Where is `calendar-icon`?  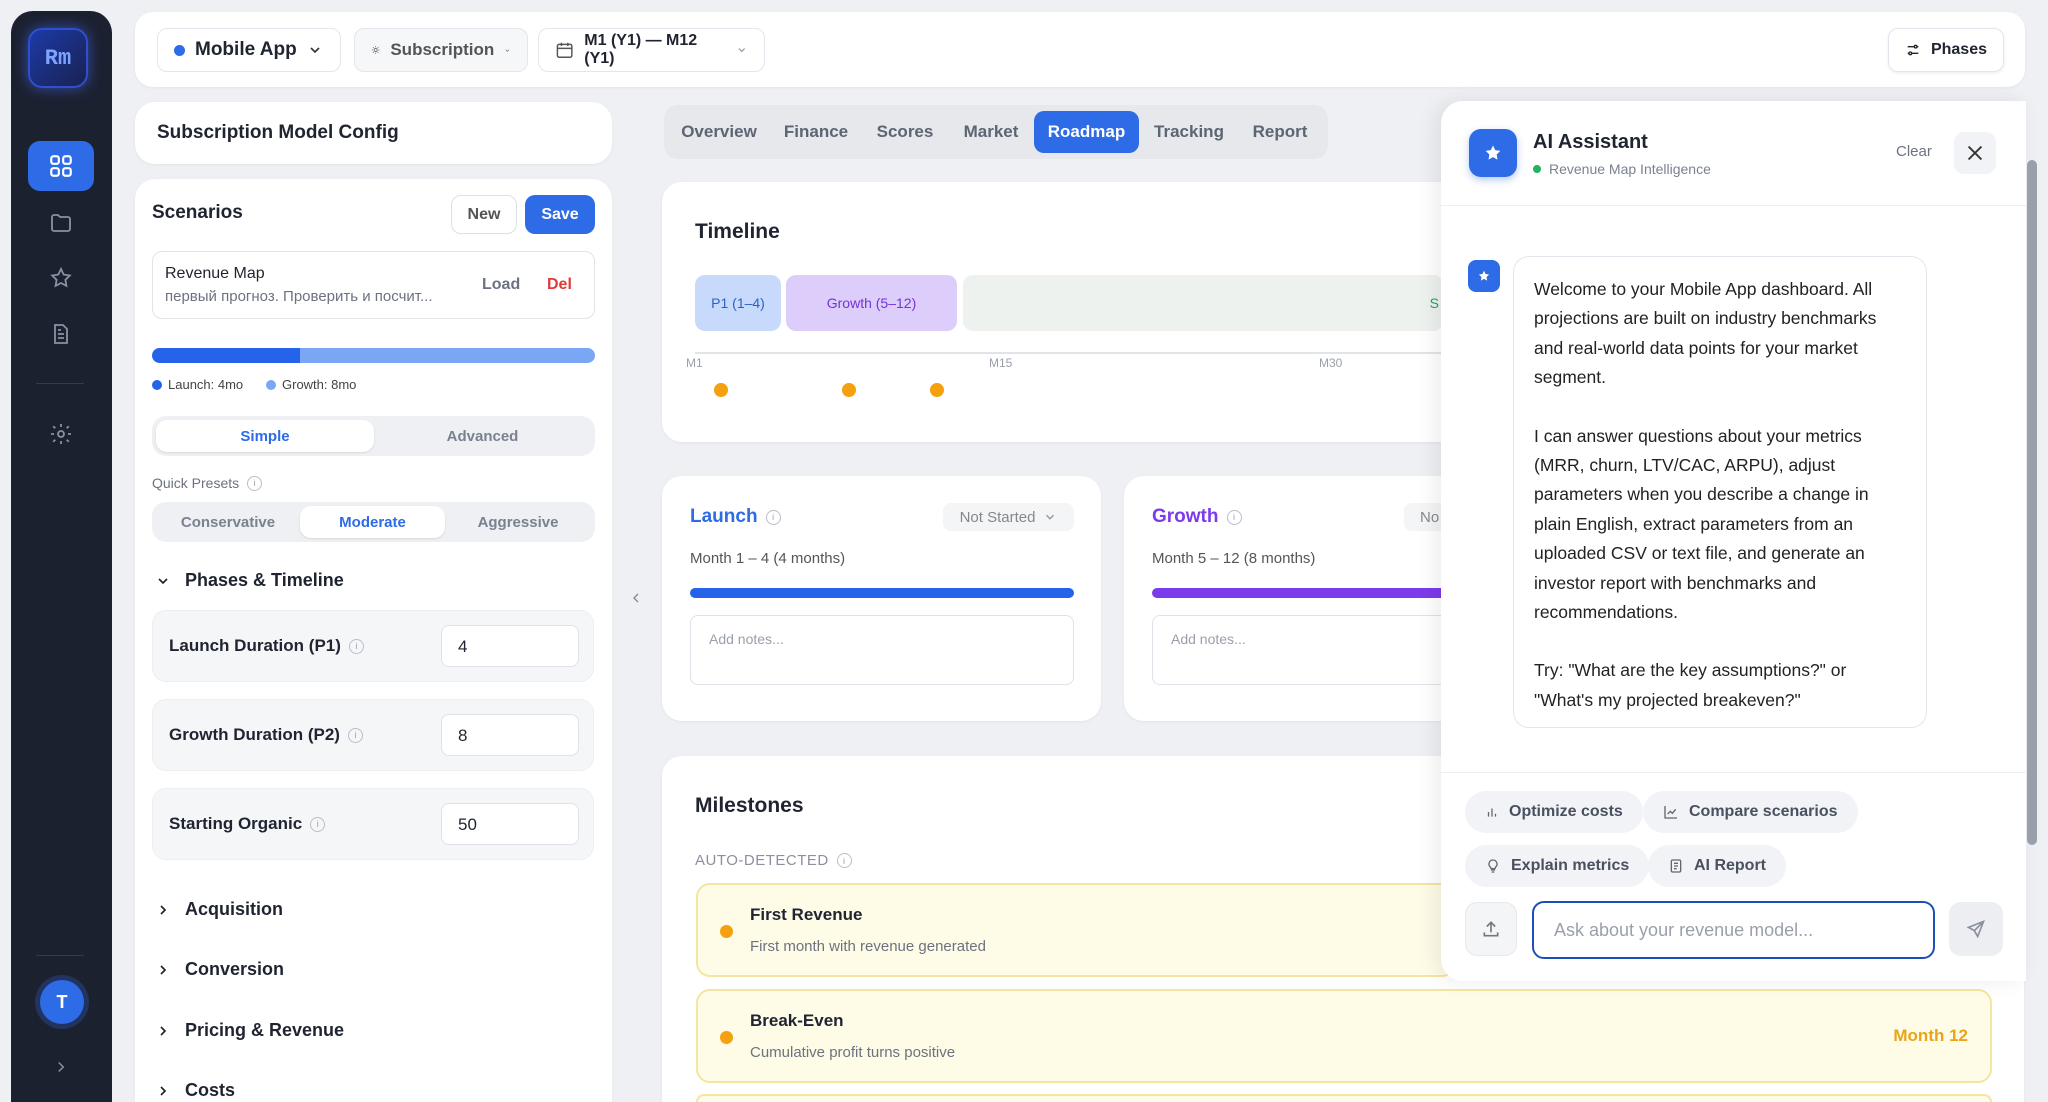 calendar-icon is located at coordinates (564, 50).